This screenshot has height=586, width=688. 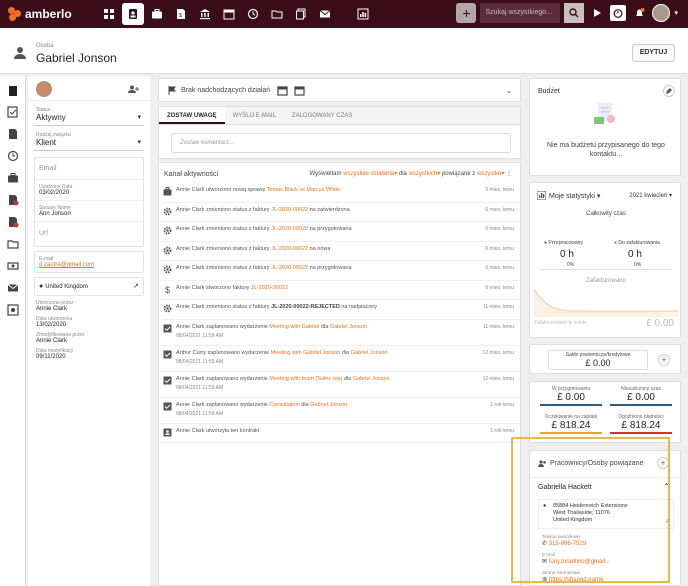 I want to click on folder-icon, so click(x=277, y=14).